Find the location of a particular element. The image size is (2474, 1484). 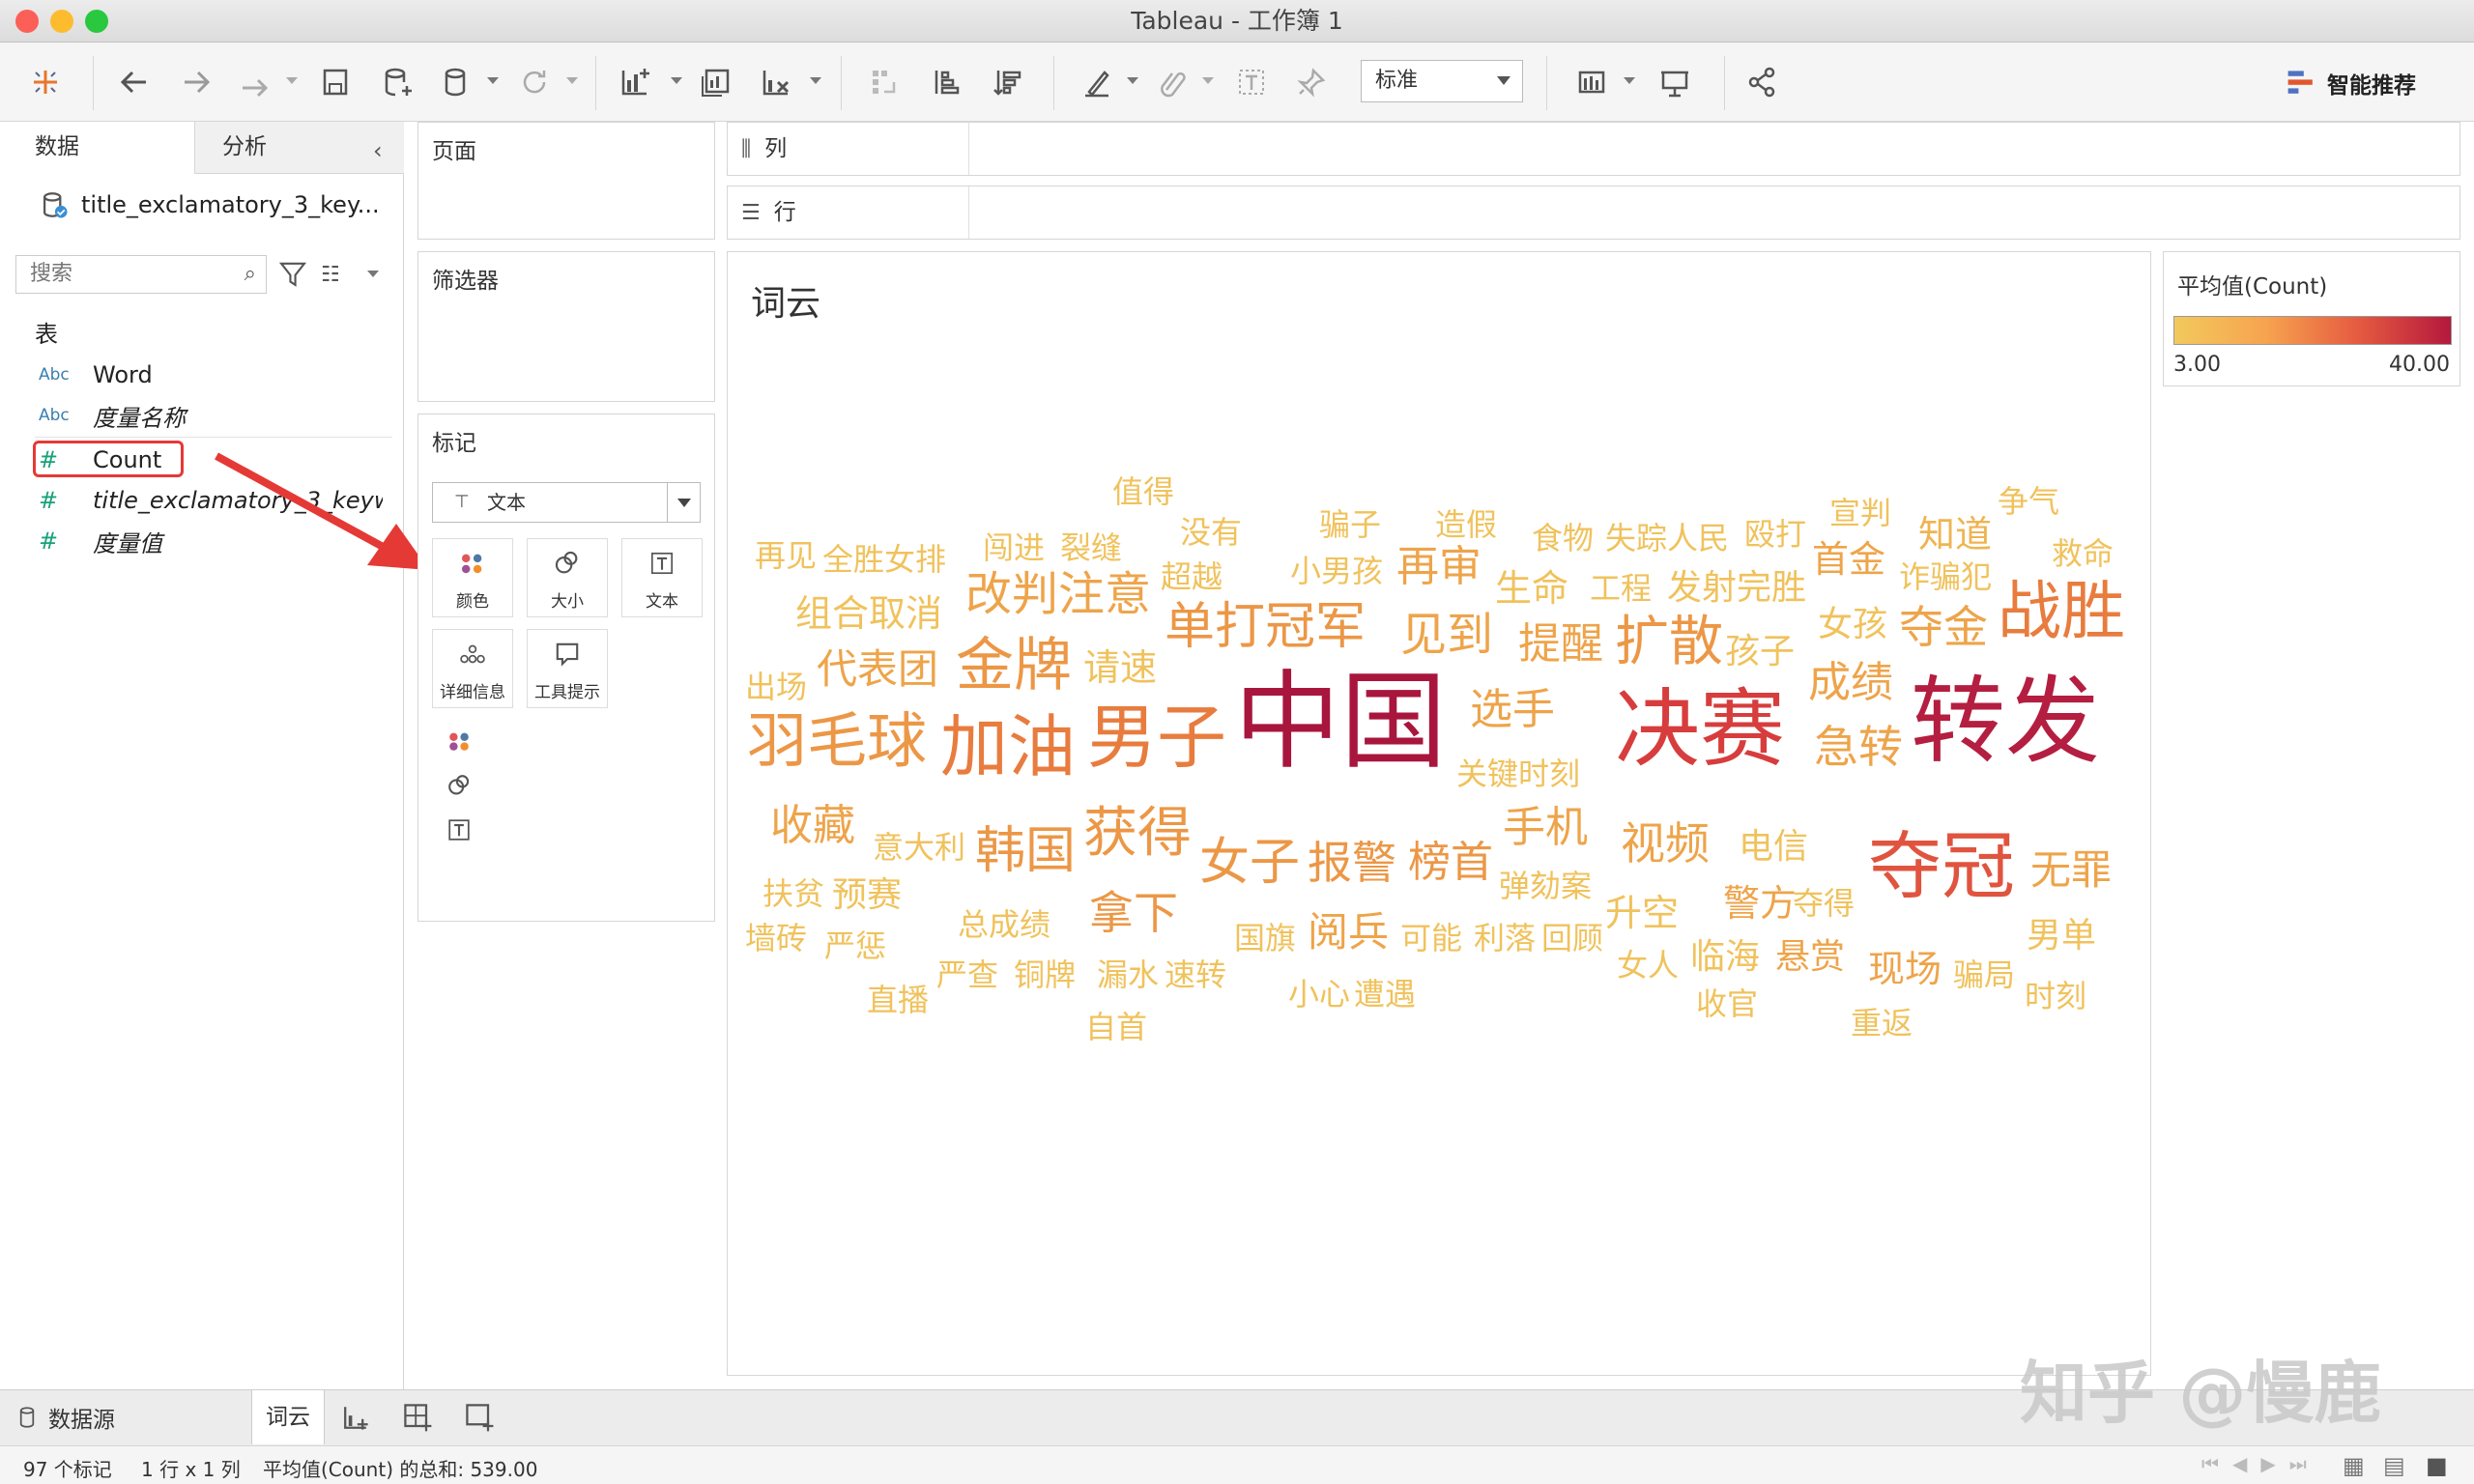

cloud-word: 夺冠 is located at coordinates (1942, 867).